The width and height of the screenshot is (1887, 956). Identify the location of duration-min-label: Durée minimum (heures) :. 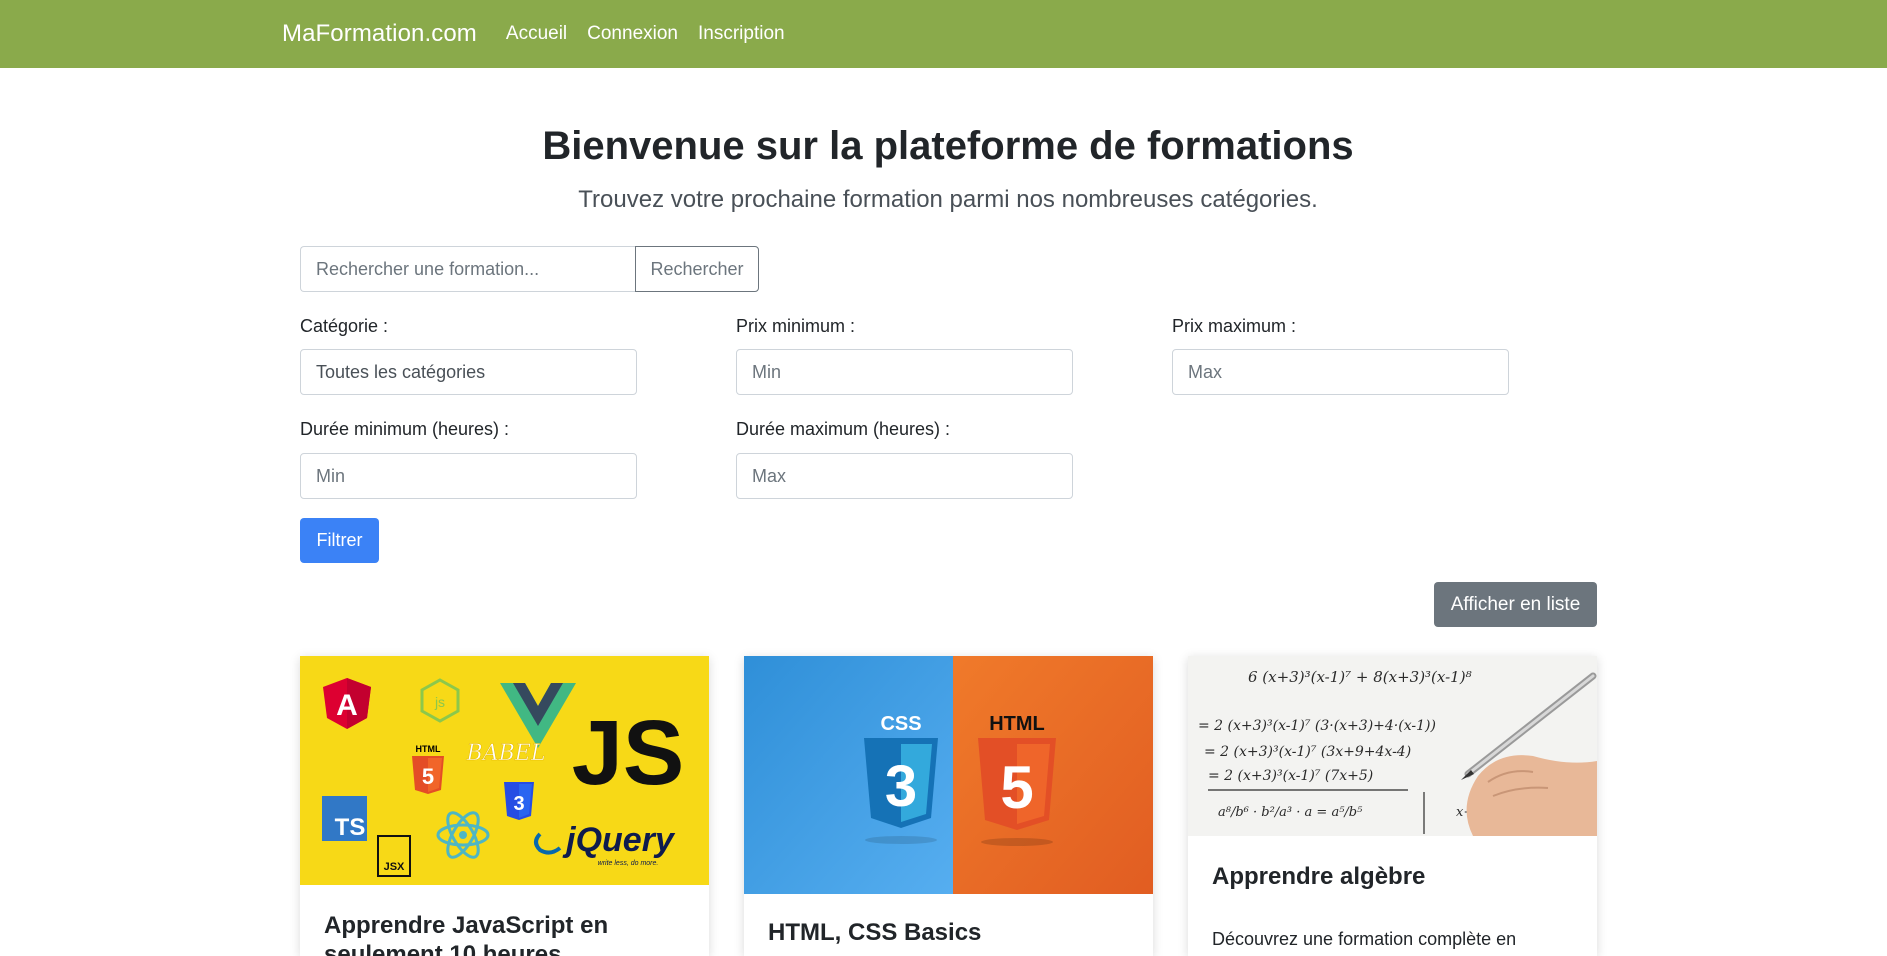
(405, 429).